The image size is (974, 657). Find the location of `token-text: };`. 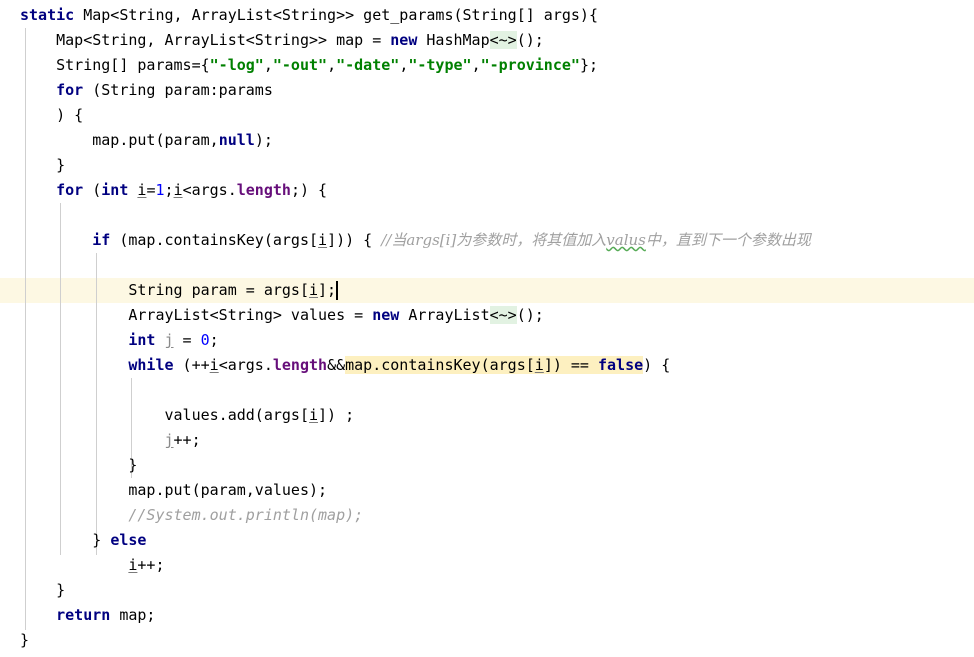

token-text: }; is located at coordinates (588, 65).